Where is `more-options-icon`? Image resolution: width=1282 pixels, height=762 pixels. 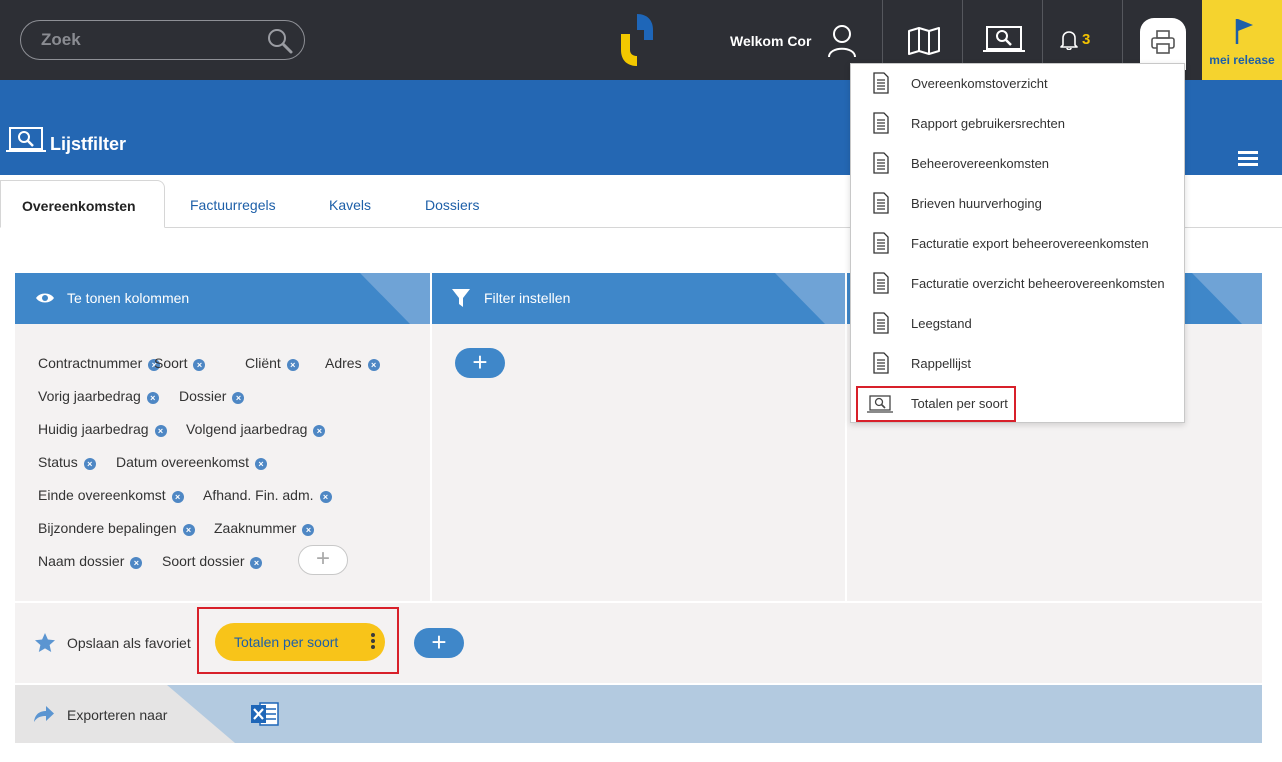
more-options-icon is located at coordinates (373, 642).